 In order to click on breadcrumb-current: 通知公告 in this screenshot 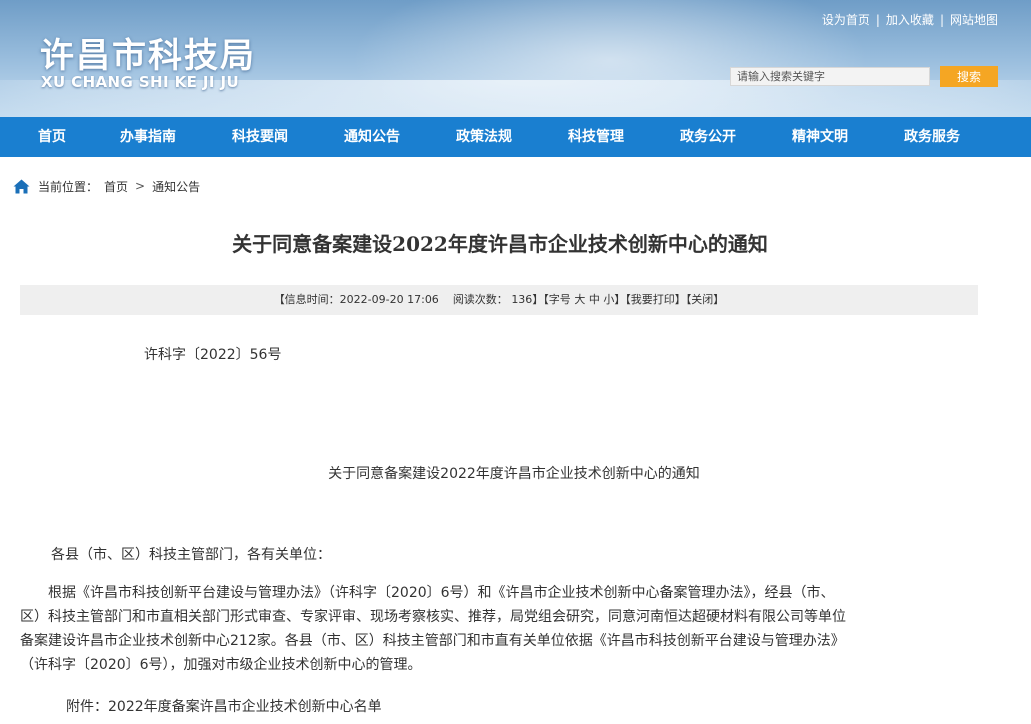, I will do `click(176, 186)`.